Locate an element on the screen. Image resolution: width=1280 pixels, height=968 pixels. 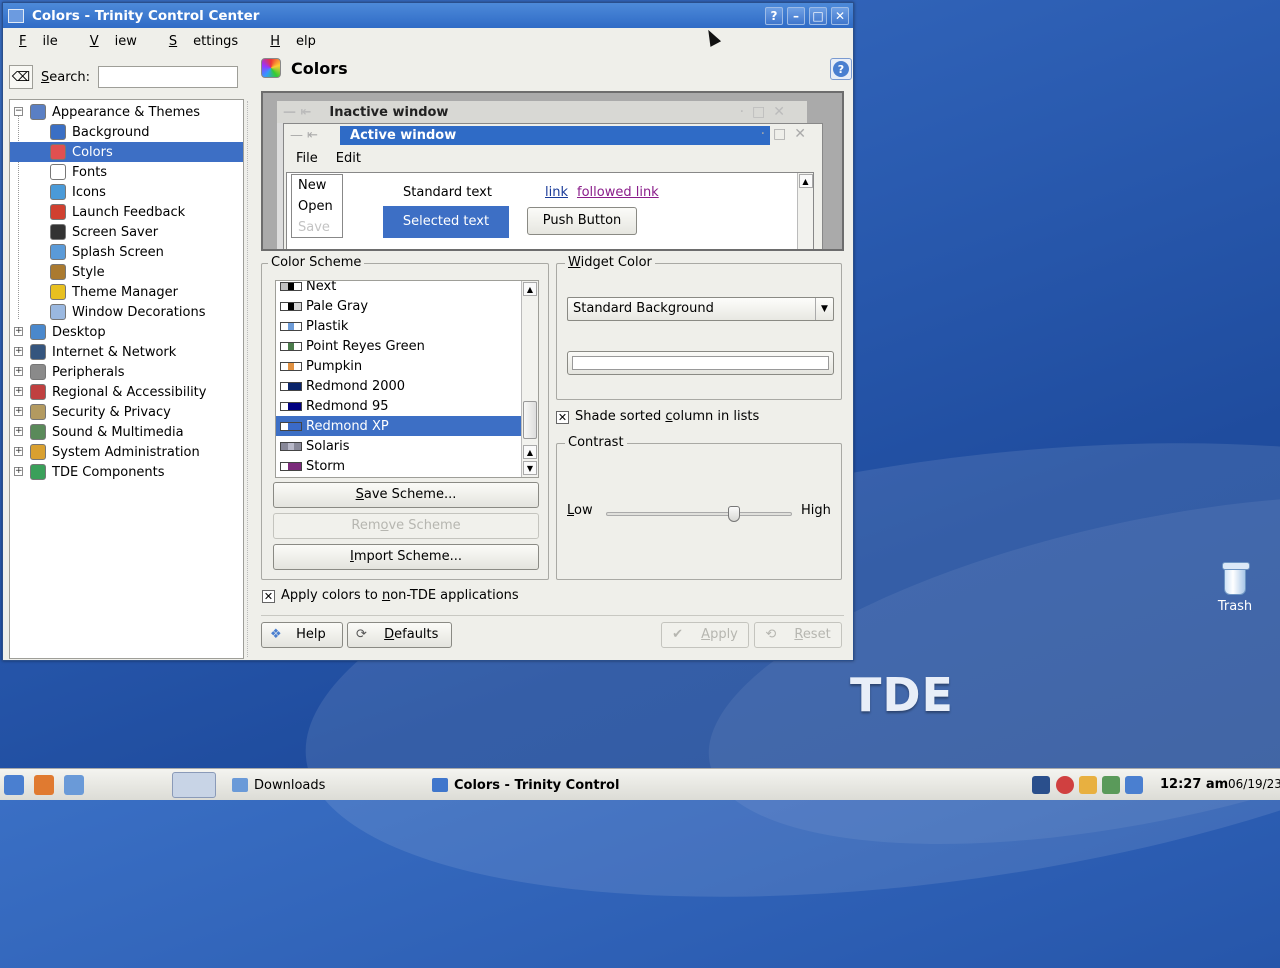
maximize-button: □ is located at coordinates (818, 15).